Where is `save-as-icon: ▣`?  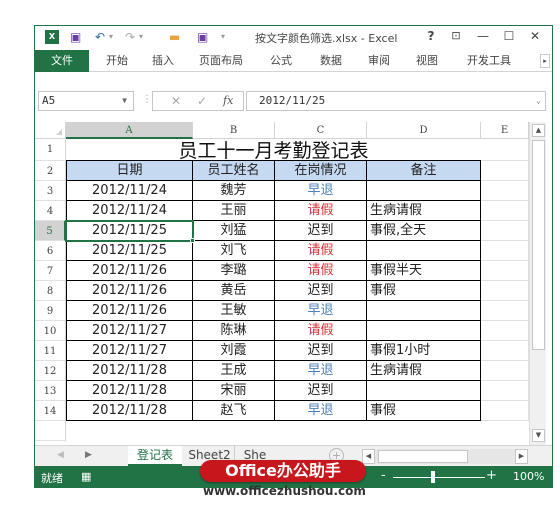
save-as-icon: ▣ is located at coordinates (202, 37).